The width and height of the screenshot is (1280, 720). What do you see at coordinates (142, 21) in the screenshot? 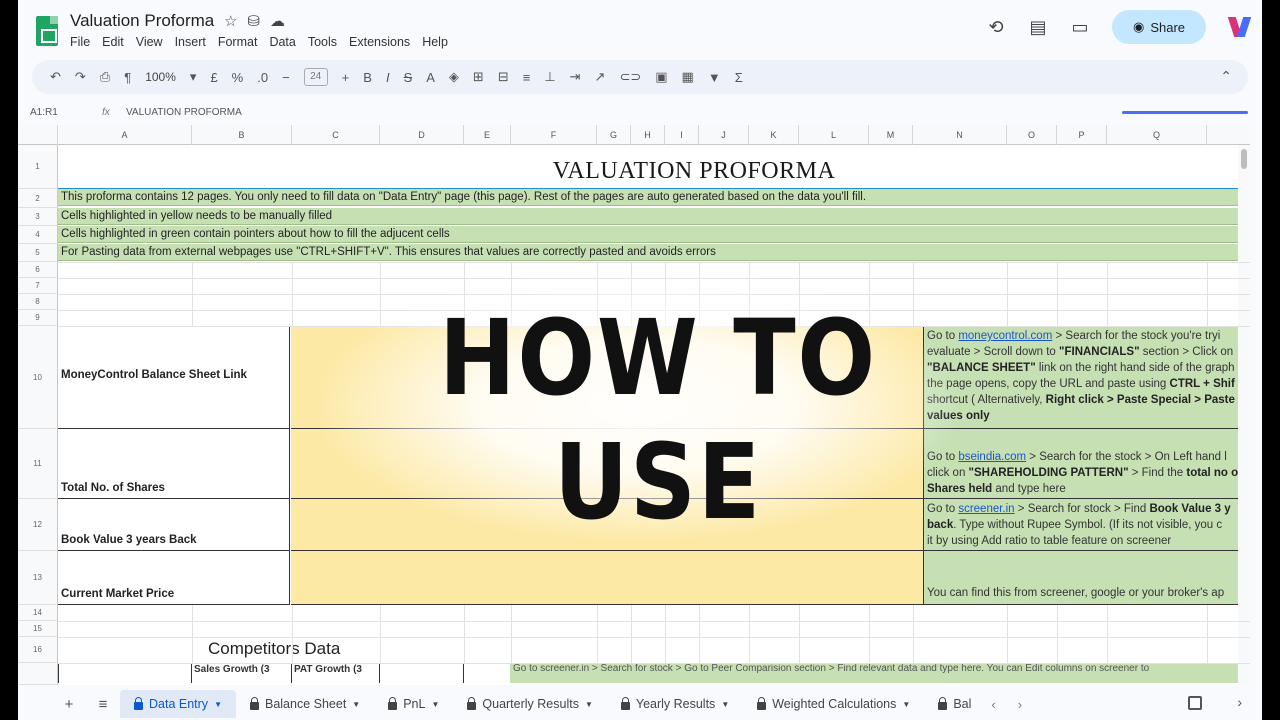
I see `document-title: Valuation Proforma` at bounding box center [142, 21].